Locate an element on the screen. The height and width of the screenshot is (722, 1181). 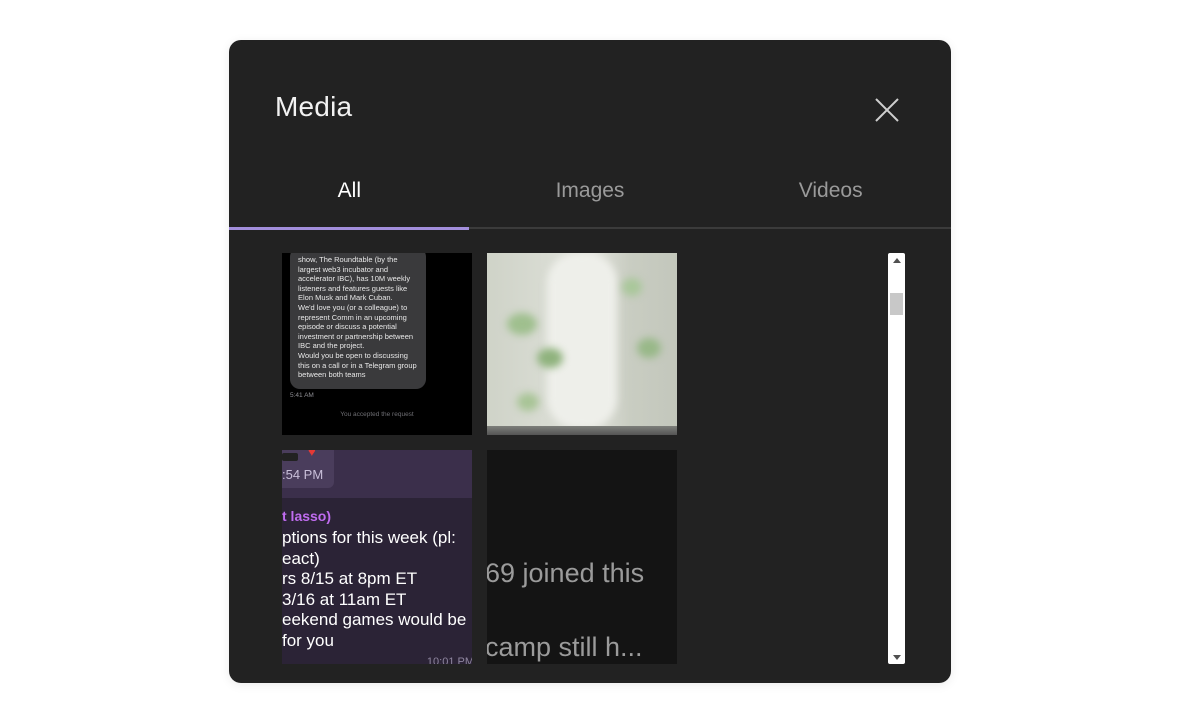
arrow-down-icon is located at coordinates (896, 657).